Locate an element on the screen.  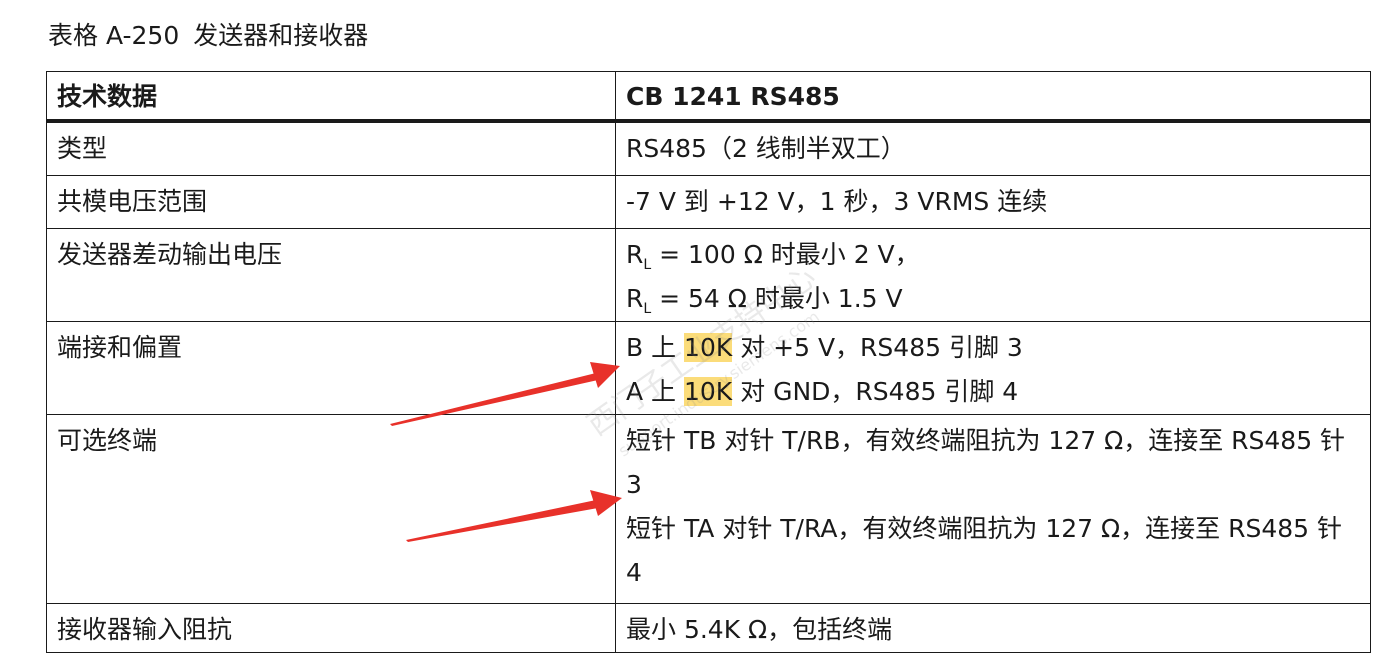
table-row: 共模电压范围 -7 V 到 +12 V，1 秒，3 VRMS 连续 is located at coordinates (708, 202).